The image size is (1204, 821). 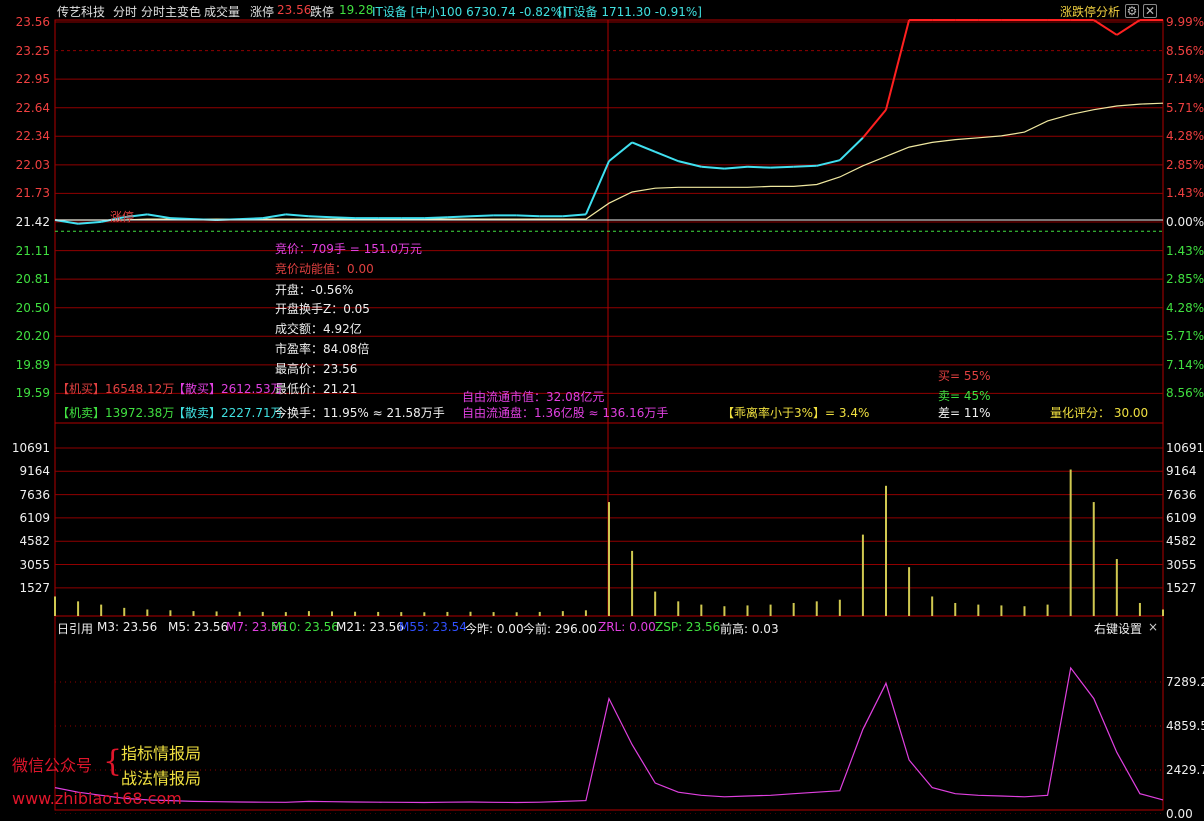 I want to click on stock-name: 传艺科技, so click(x=81, y=11).